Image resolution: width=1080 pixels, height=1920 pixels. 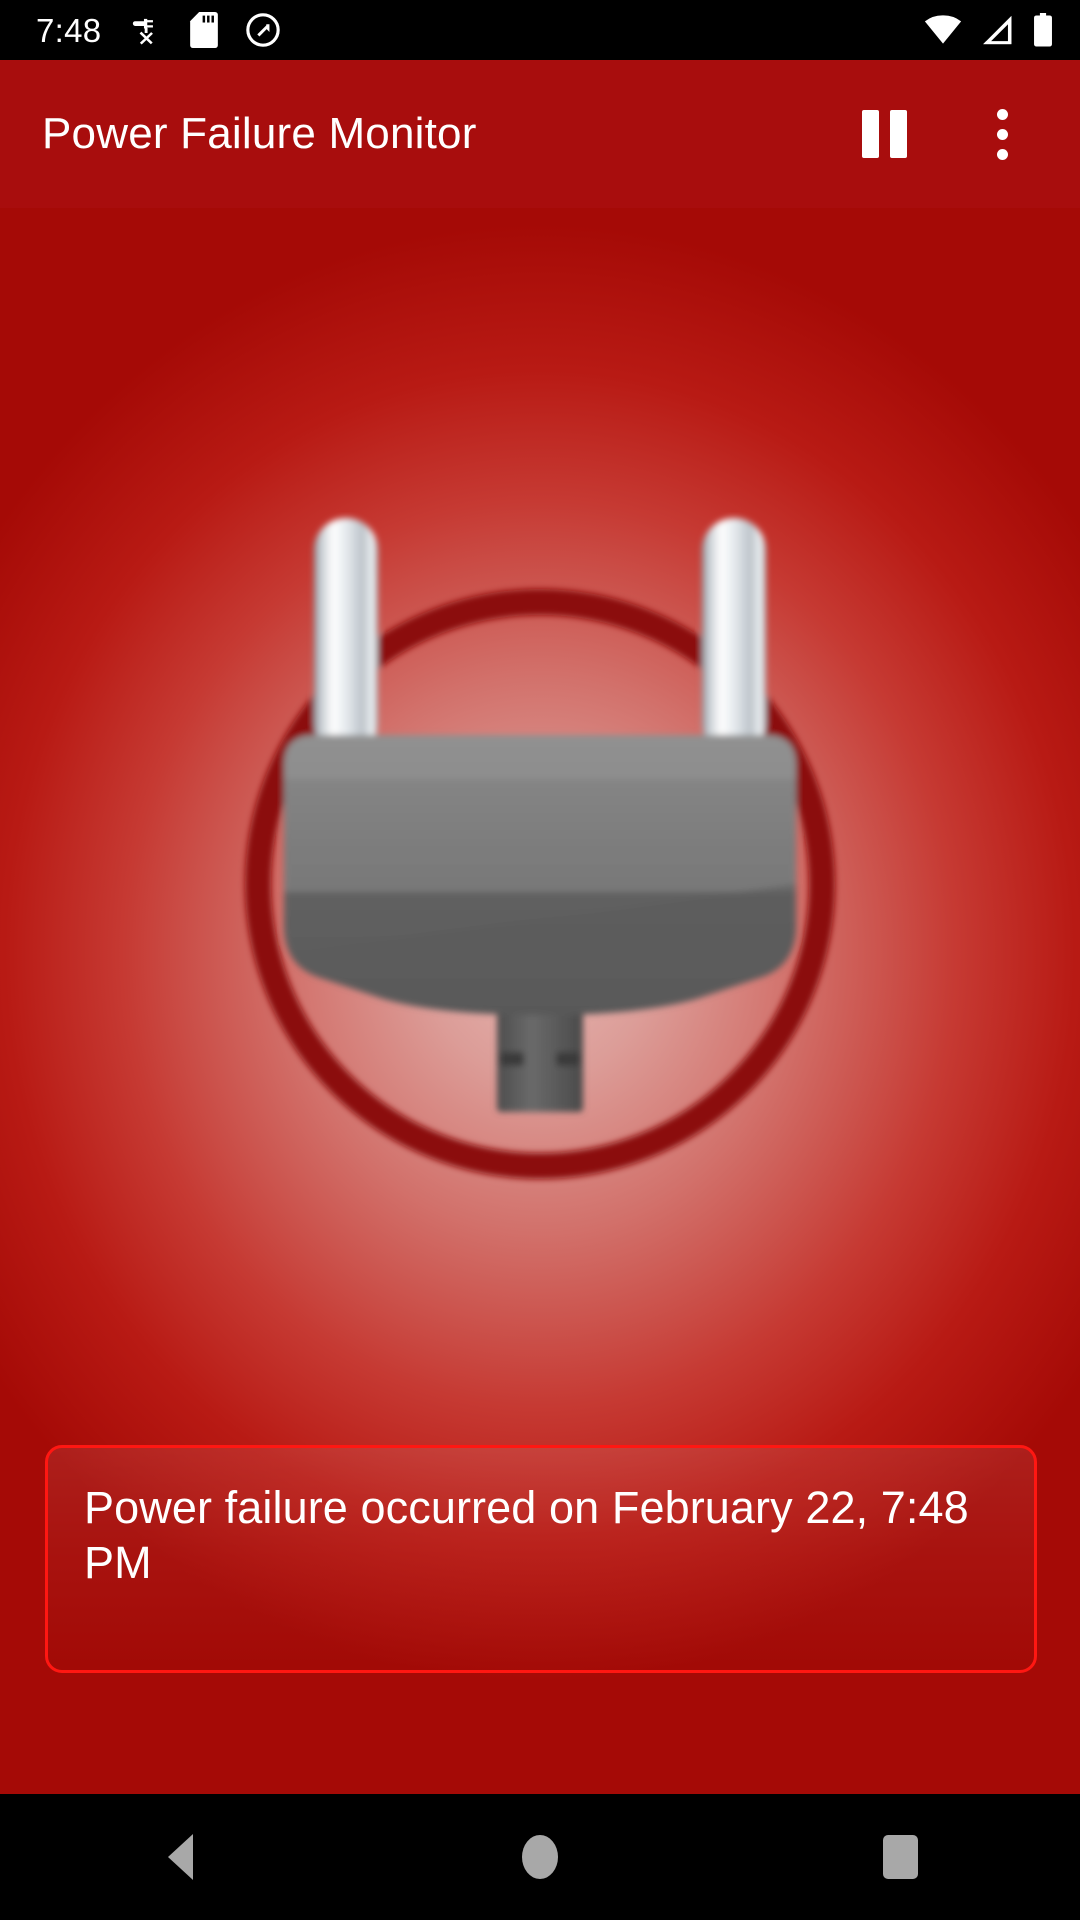 I want to click on status-bar-left: 7:48, so click(x=158, y=30).